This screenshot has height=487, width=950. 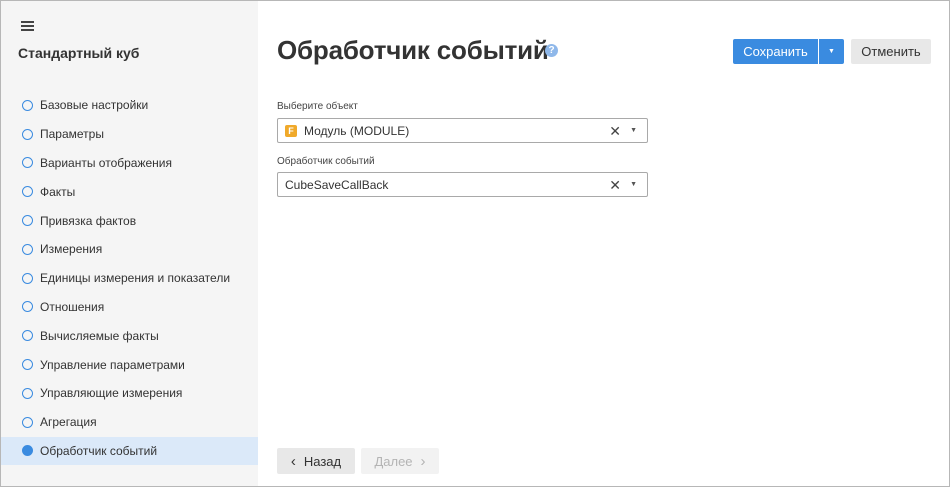 What do you see at coordinates (293, 461) in the screenshot?
I see `chevron-left-icon: ‹` at bounding box center [293, 461].